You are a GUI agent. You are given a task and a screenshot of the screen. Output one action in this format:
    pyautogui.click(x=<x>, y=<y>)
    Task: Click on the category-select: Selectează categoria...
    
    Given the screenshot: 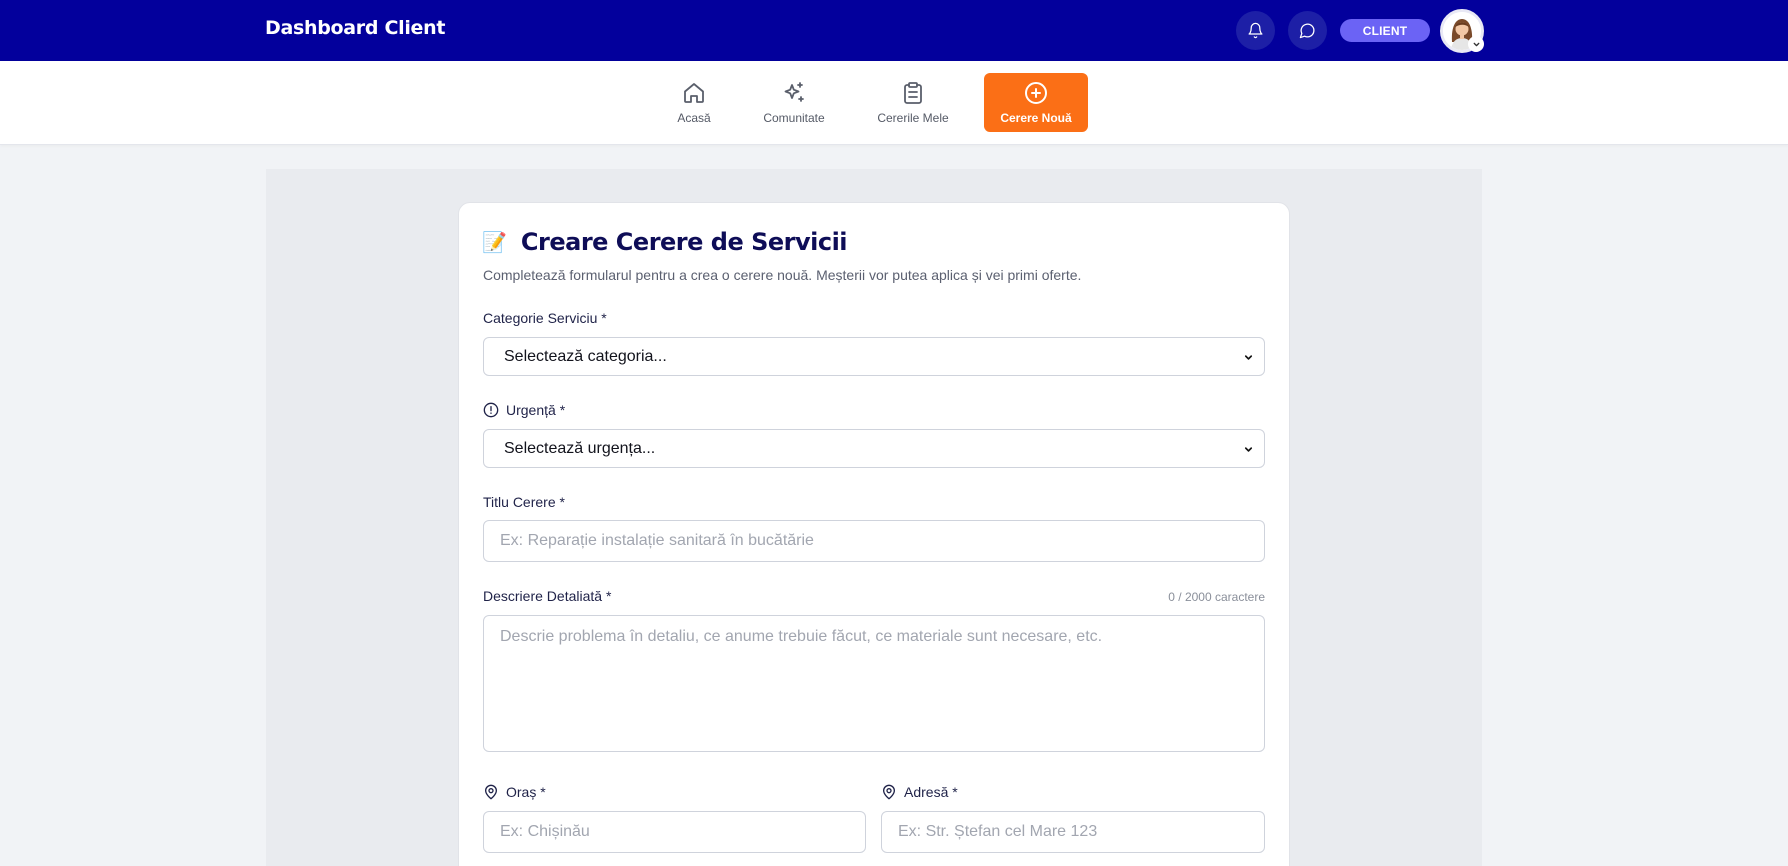 What is the action you would take?
    pyautogui.click(x=874, y=356)
    